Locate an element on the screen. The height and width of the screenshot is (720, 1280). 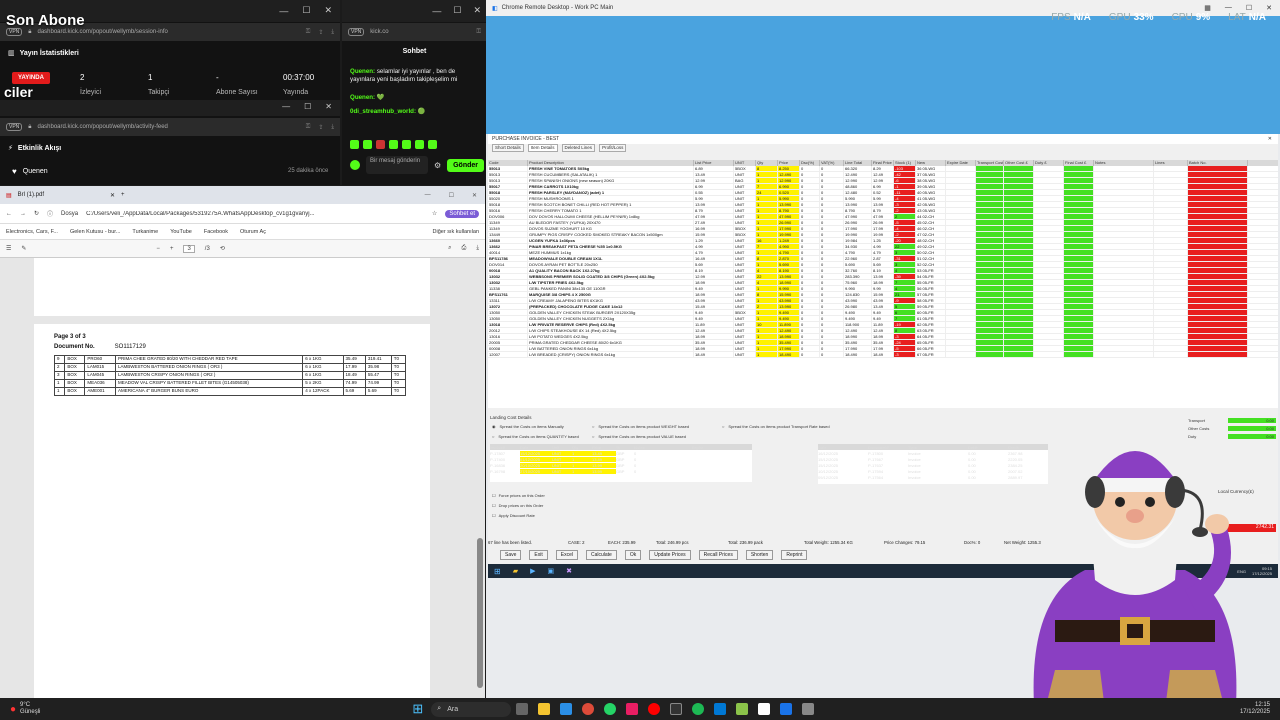
zoom-in-icon: + is located at coordinates (172, 249).